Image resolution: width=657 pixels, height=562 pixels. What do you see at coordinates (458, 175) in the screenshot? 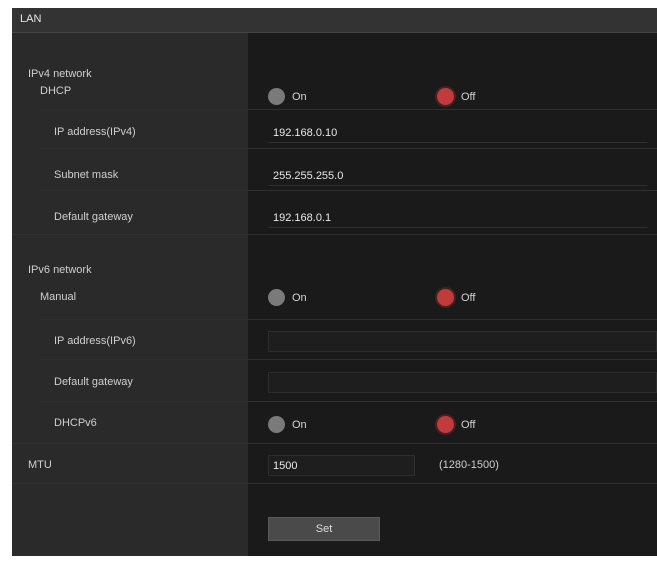
I see `subnet-mask-input` at bounding box center [458, 175].